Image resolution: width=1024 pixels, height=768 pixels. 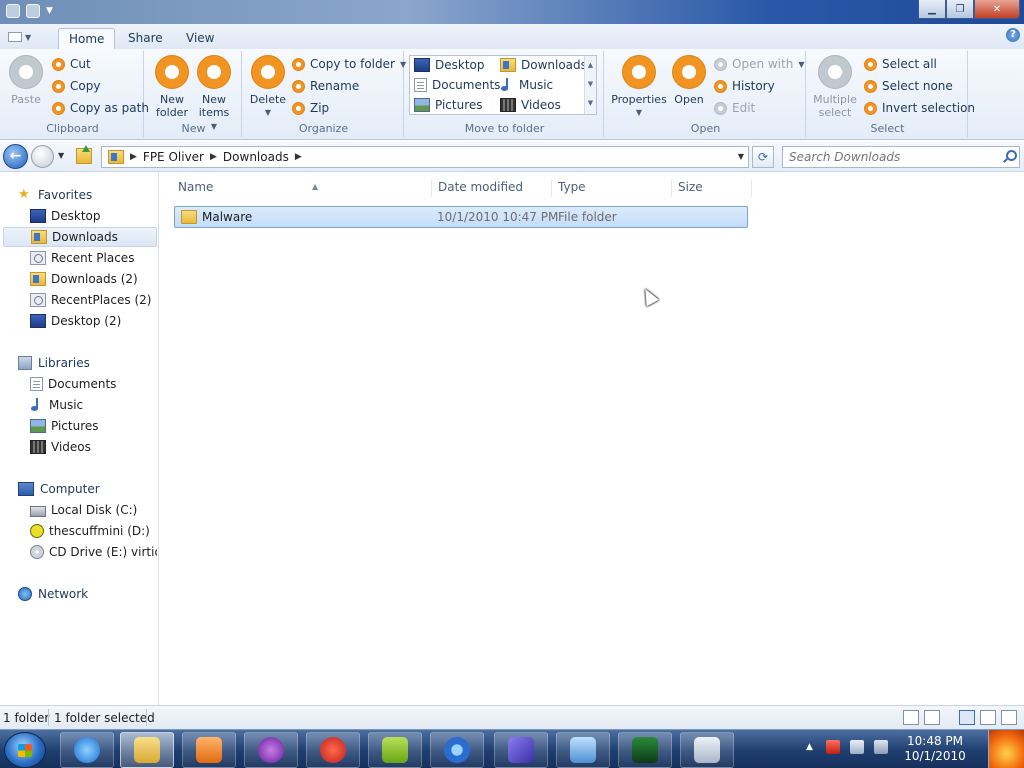 I want to click on edit-button: Edit, so click(x=734, y=108).